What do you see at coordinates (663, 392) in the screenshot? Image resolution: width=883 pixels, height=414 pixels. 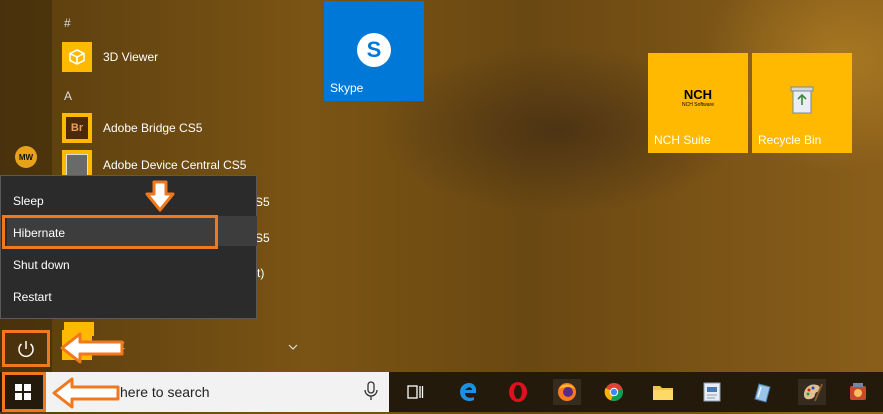 I see `file-explorer-icon` at bounding box center [663, 392].